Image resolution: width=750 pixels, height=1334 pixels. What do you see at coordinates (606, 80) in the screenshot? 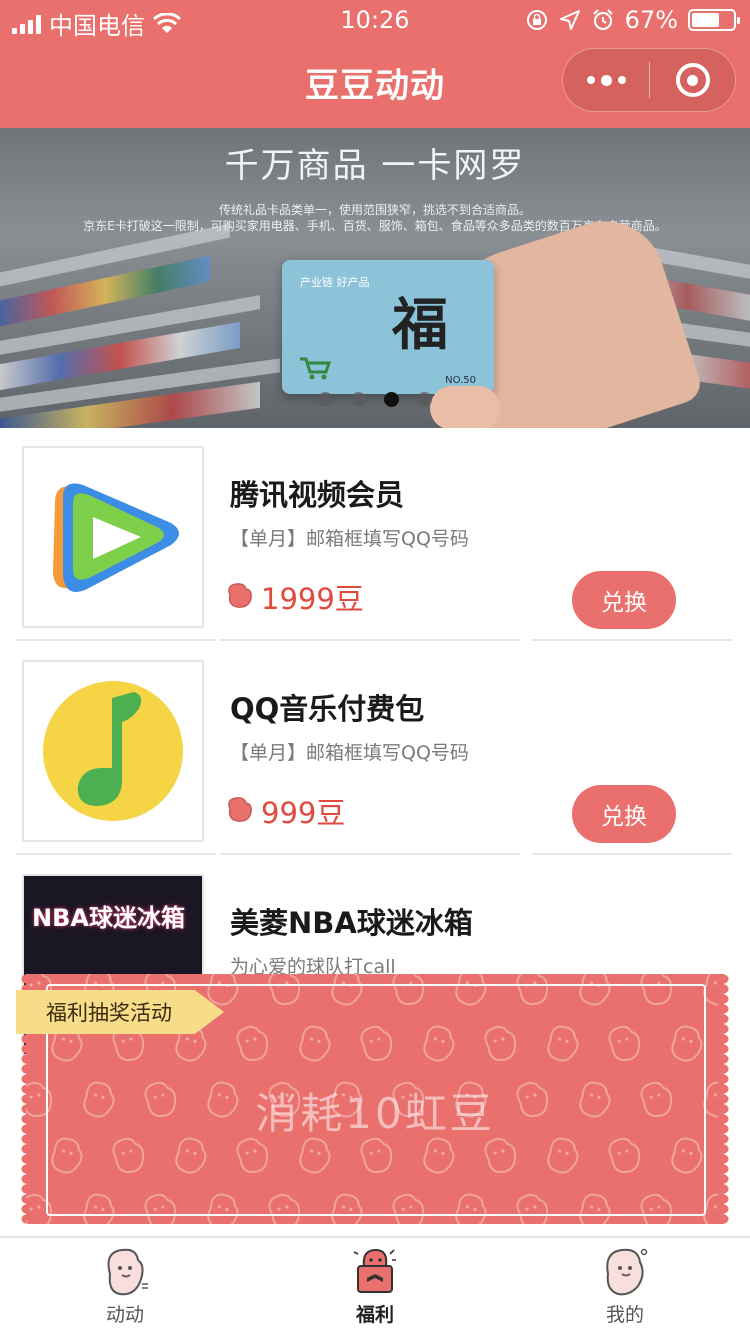
I see `more-button` at bounding box center [606, 80].